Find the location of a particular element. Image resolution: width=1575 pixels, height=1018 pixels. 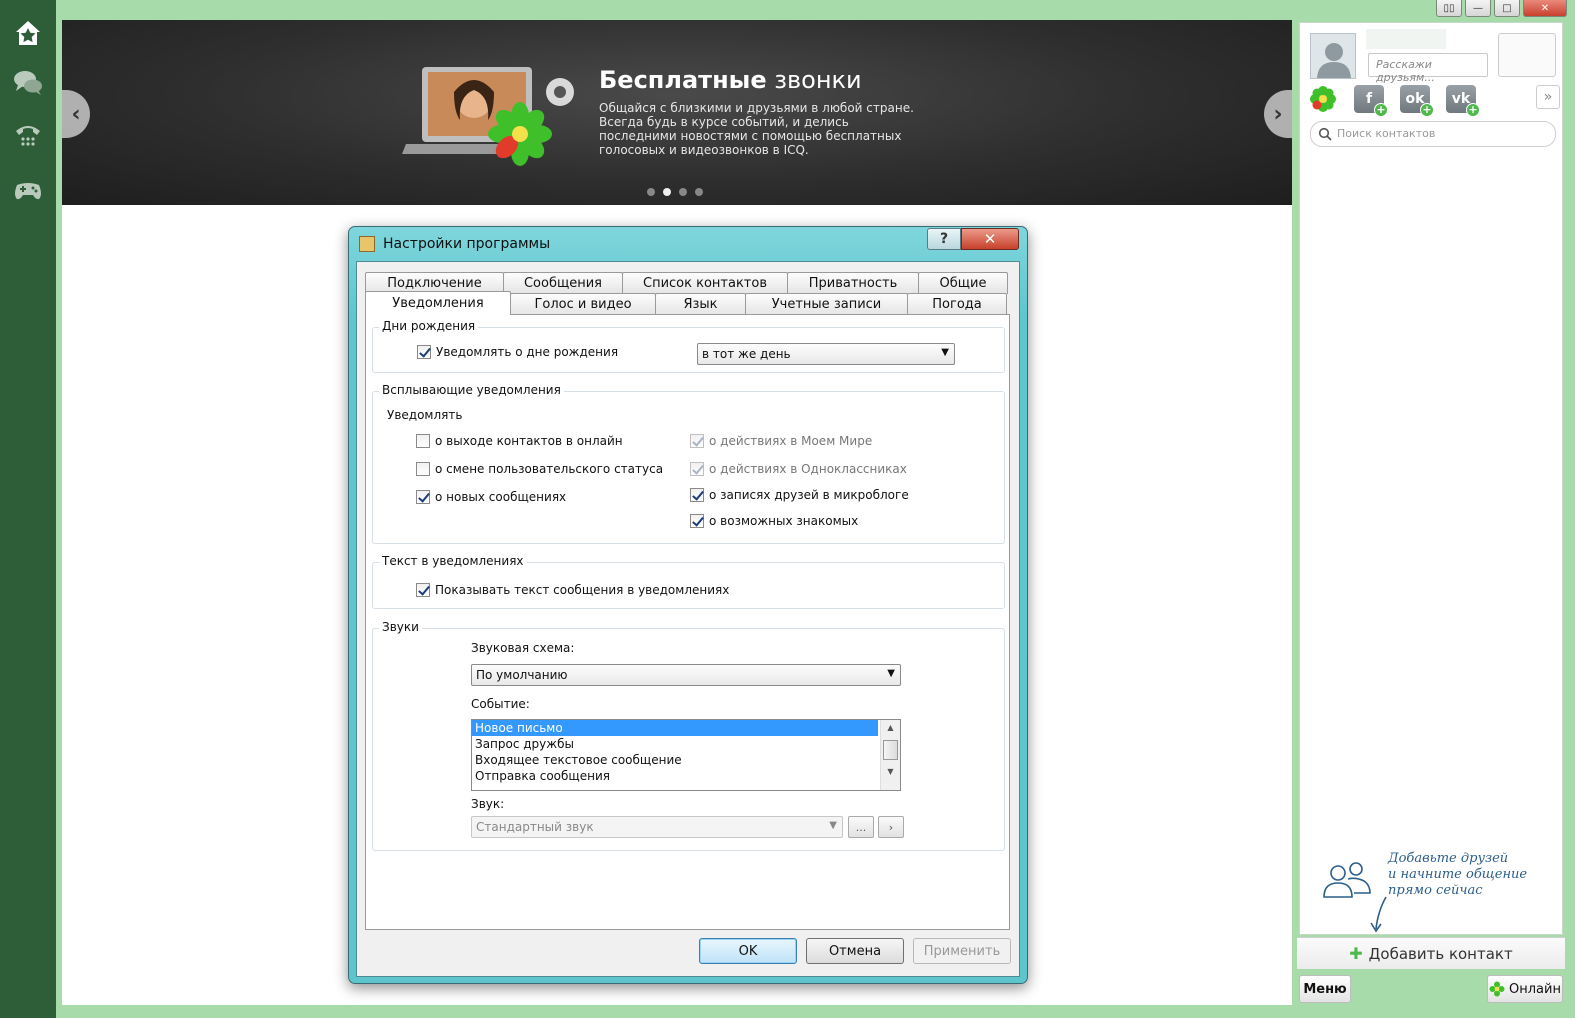

list-item: Отправка сообщения is located at coordinates (675, 776).